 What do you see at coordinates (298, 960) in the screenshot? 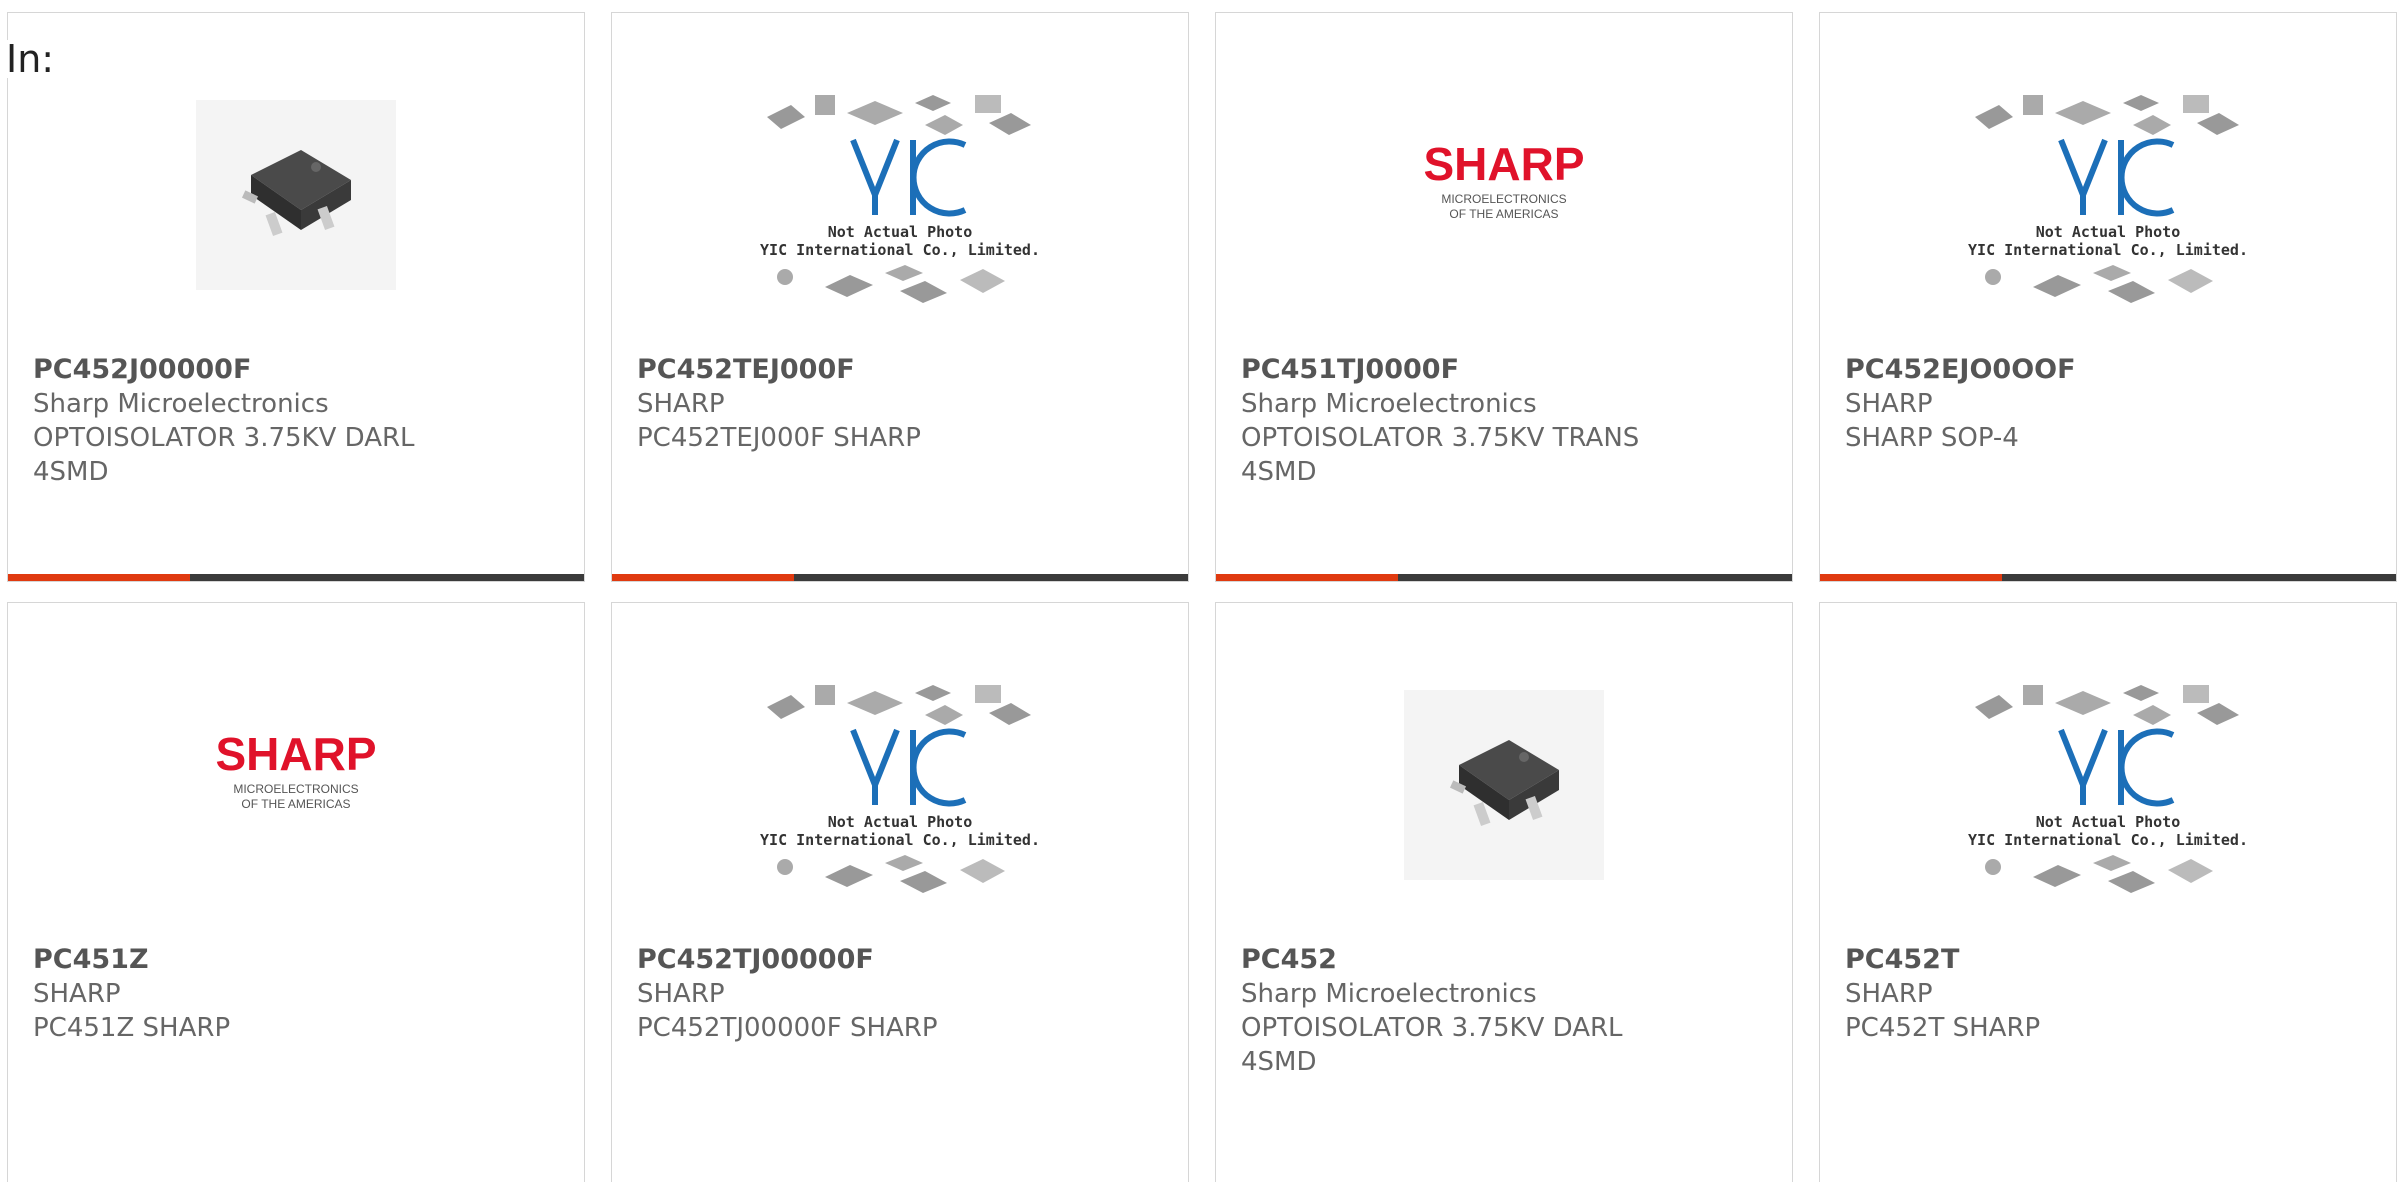
I see `part-number: PC451Z` at bounding box center [298, 960].